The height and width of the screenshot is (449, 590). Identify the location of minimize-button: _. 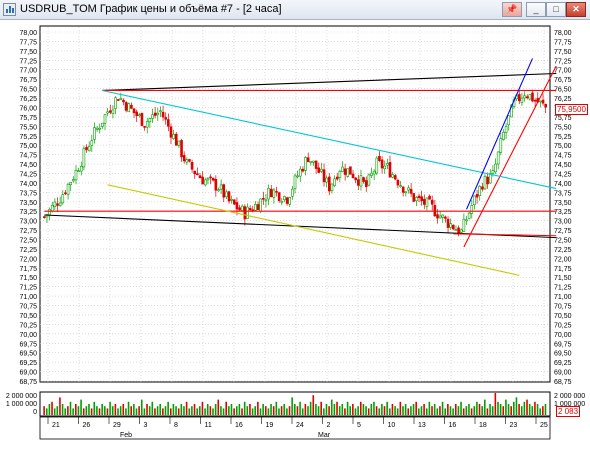
(536, 9).